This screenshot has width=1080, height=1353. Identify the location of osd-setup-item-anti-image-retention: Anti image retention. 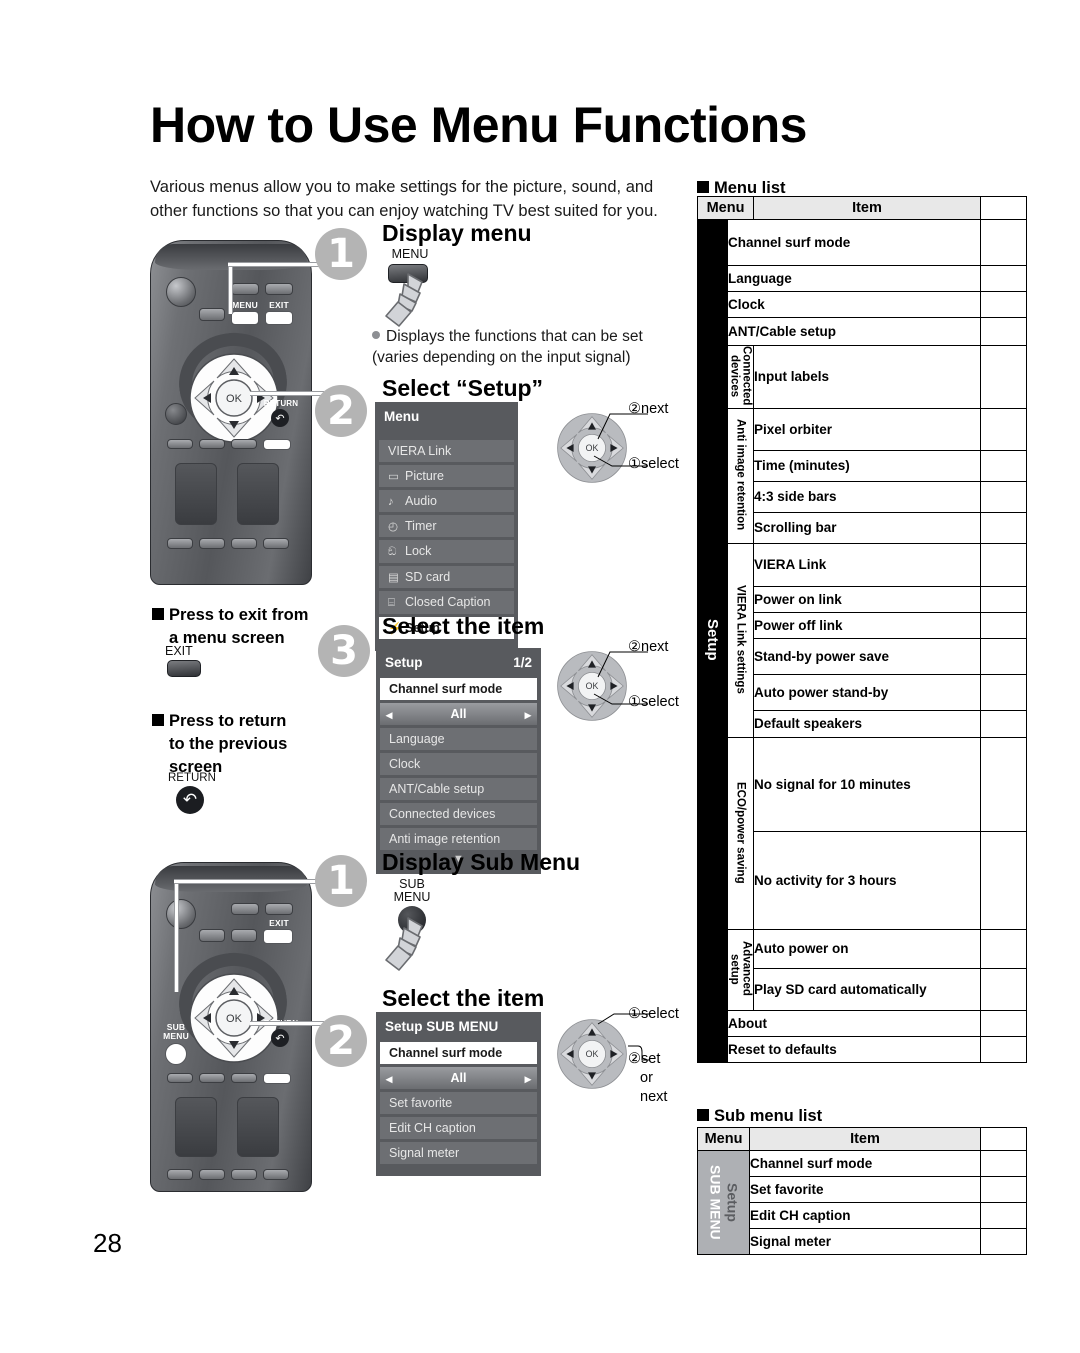
(458, 839).